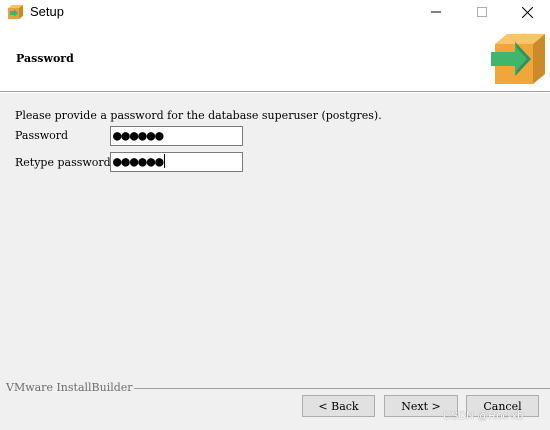 This screenshot has height=430, width=550. Describe the element at coordinates (275, 12) in the screenshot. I see `title-bar: Setup` at that location.